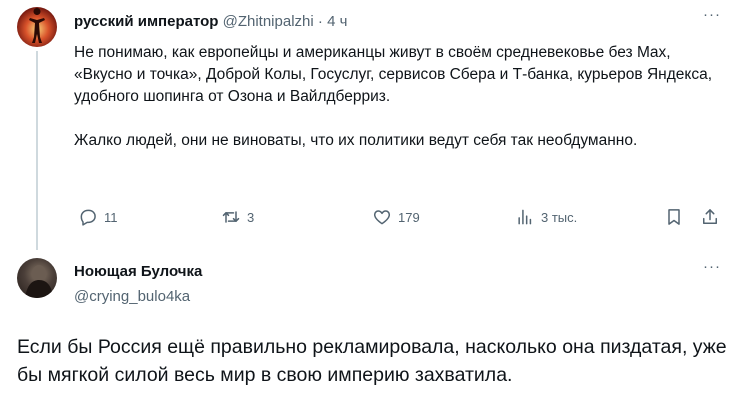 The height and width of the screenshot is (402, 743). I want to click on action-bar: 11 3 179 3 тыс., so click(404, 217).